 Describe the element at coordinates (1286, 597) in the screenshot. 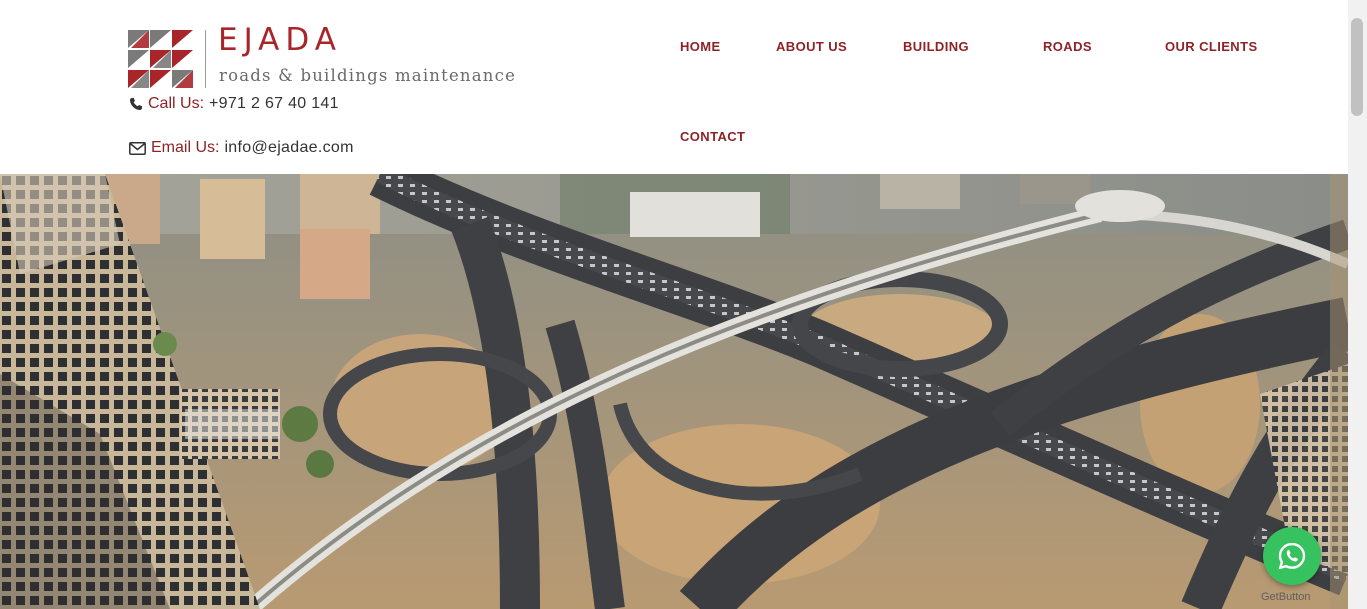

I see `getbutton-caption: GetButton` at that location.